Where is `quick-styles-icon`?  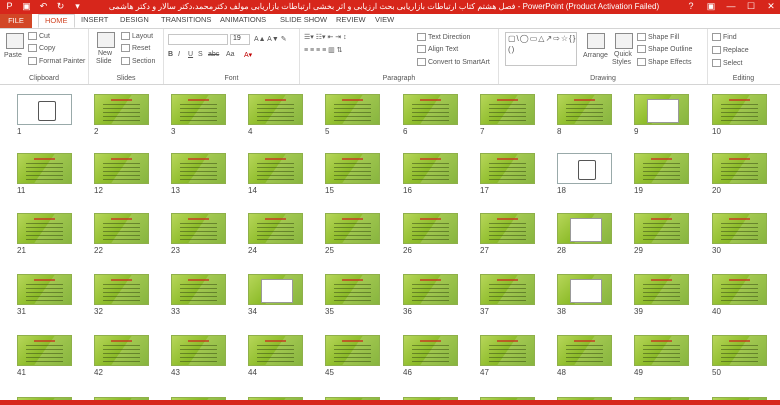 quick-styles-icon is located at coordinates (624, 41).